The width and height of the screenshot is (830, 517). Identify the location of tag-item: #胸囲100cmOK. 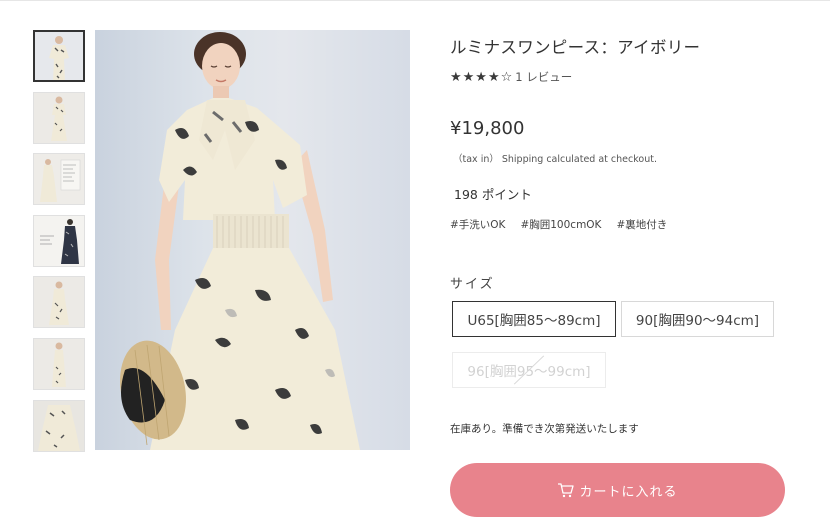
(560, 224).